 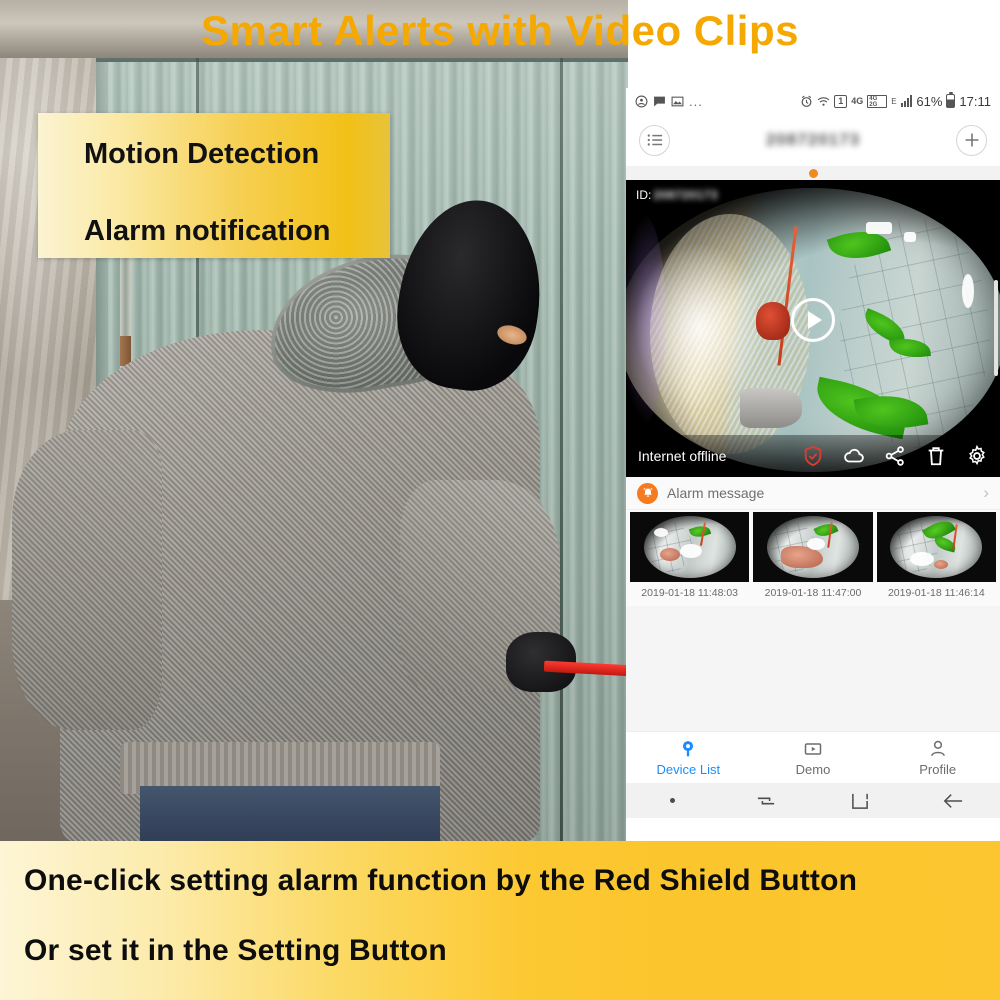 I want to click on tab-label-device-list: Device List, so click(x=688, y=769).